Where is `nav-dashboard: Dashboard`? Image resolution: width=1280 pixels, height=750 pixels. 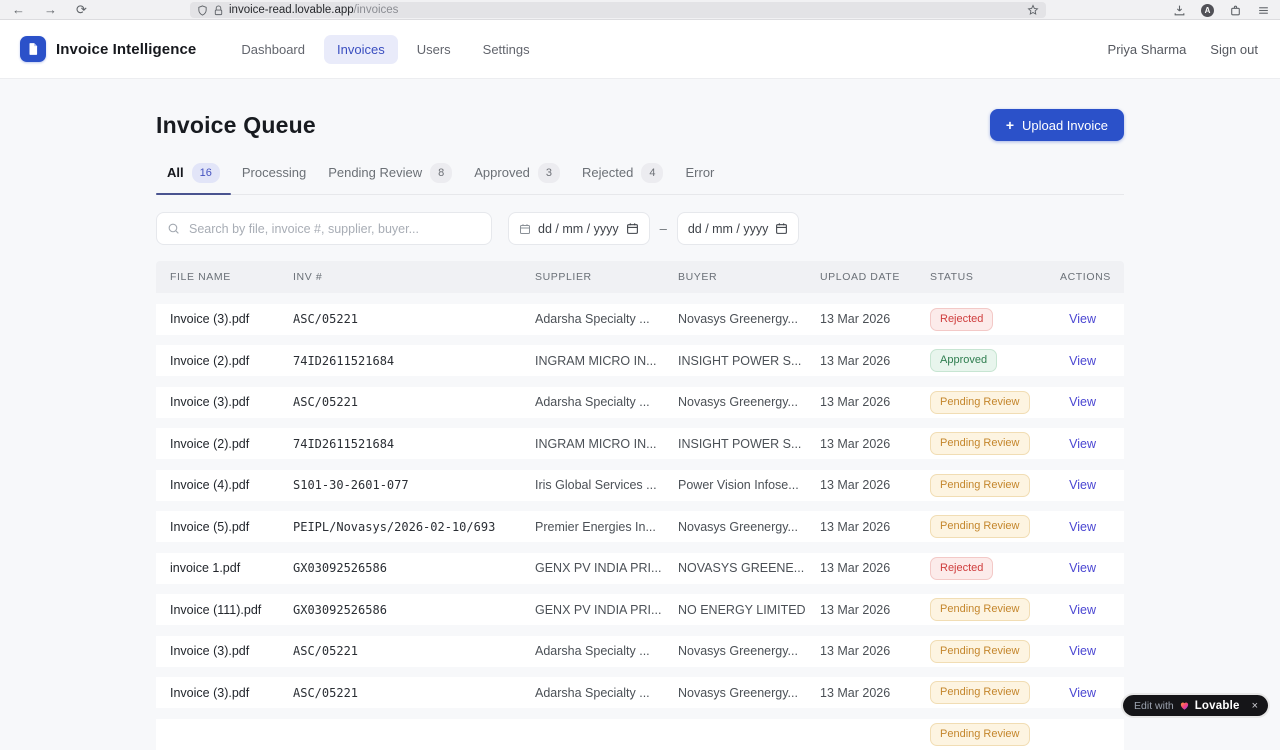 nav-dashboard: Dashboard is located at coordinates (273, 49).